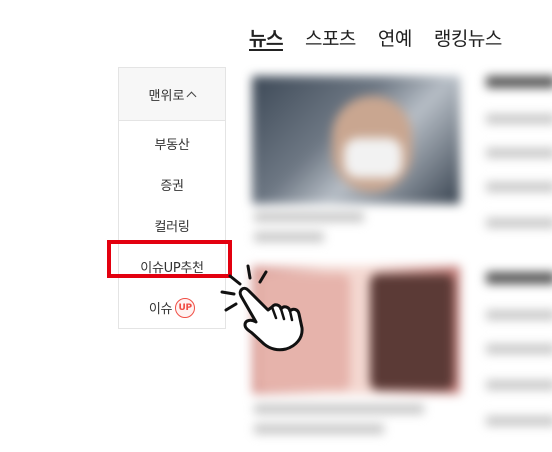 The height and width of the screenshot is (452, 552). I want to click on side-menu-item-label: 이슈UP추천, so click(172, 268).